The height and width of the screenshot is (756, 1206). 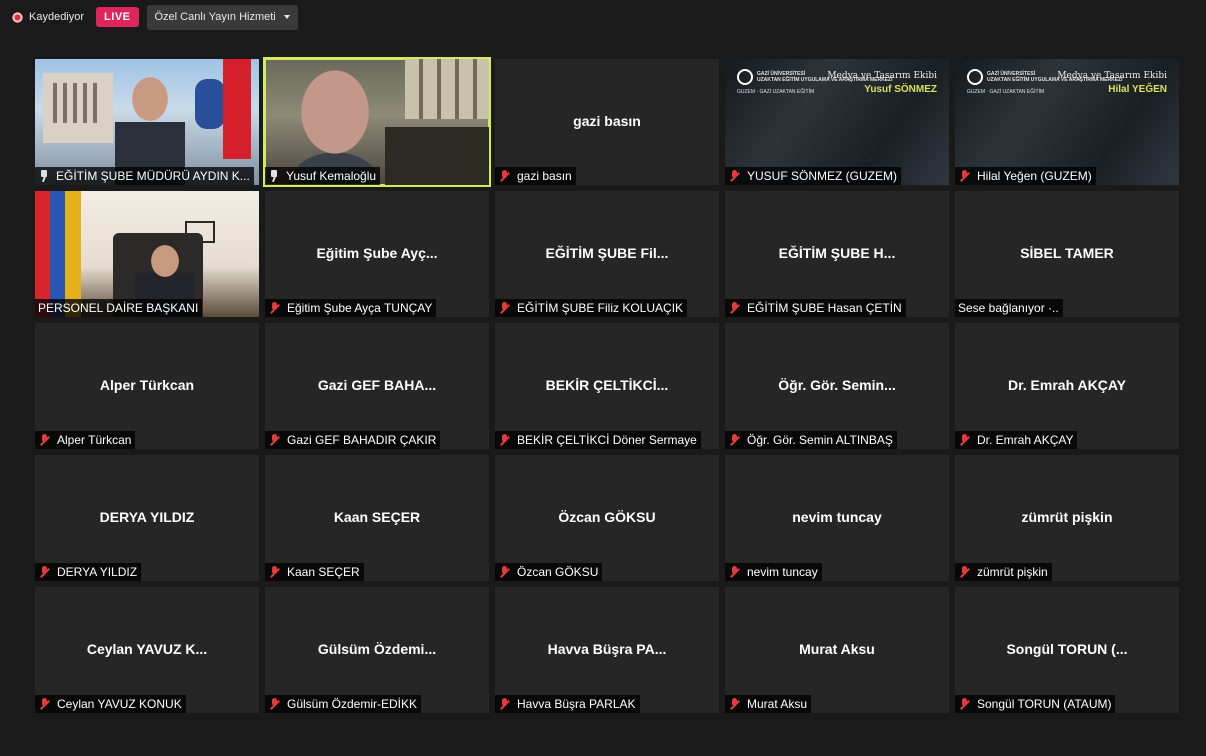 I want to click on participant-tile: Havva Büşra PA... Havva Büşra PARLAK, so click(x=607, y=650).